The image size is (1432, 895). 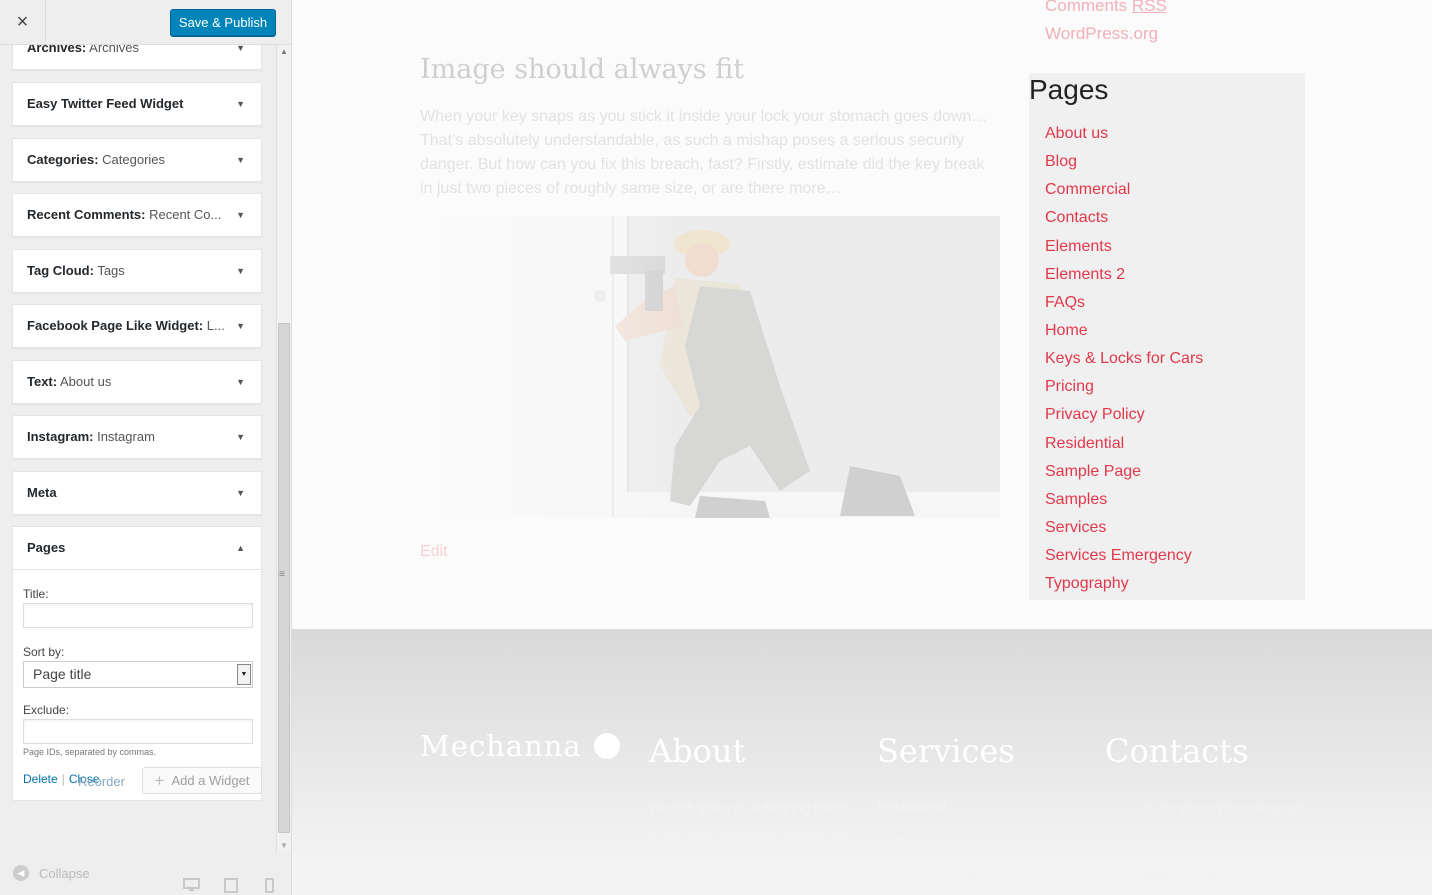 What do you see at coordinates (1124, 192) in the screenshot?
I see `page-link: Commercial` at bounding box center [1124, 192].